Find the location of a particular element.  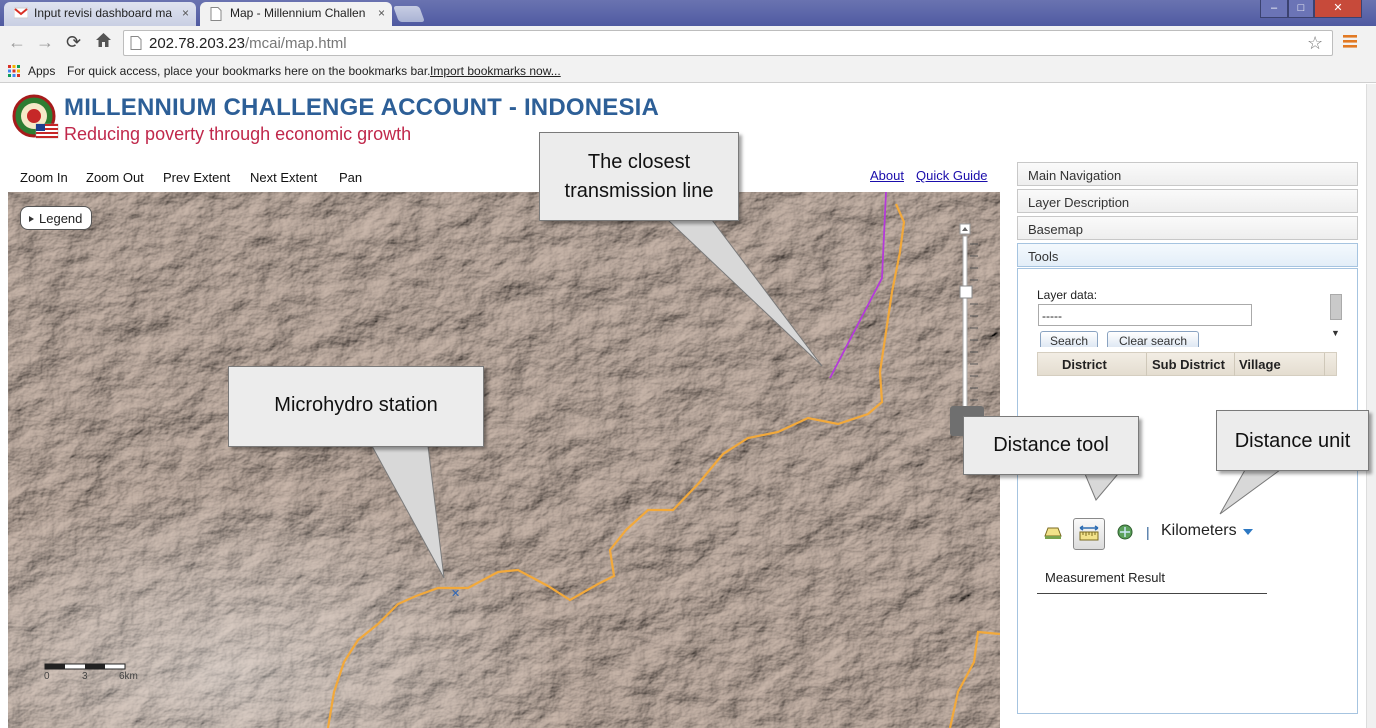

microhydro-callout: Microhydro station is located at coordinates (356, 406).